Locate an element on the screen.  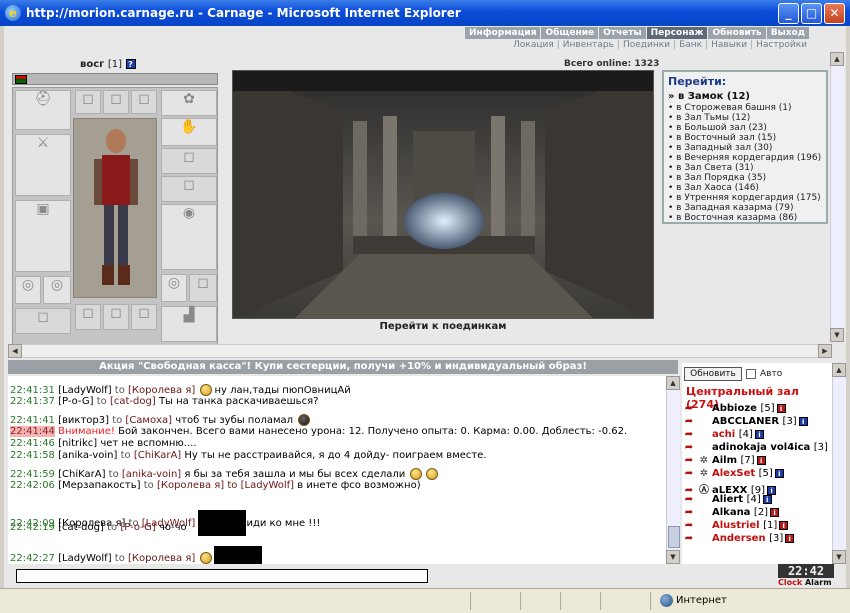
refresh-users-button: Обновить is located at coordinates (713, 374).